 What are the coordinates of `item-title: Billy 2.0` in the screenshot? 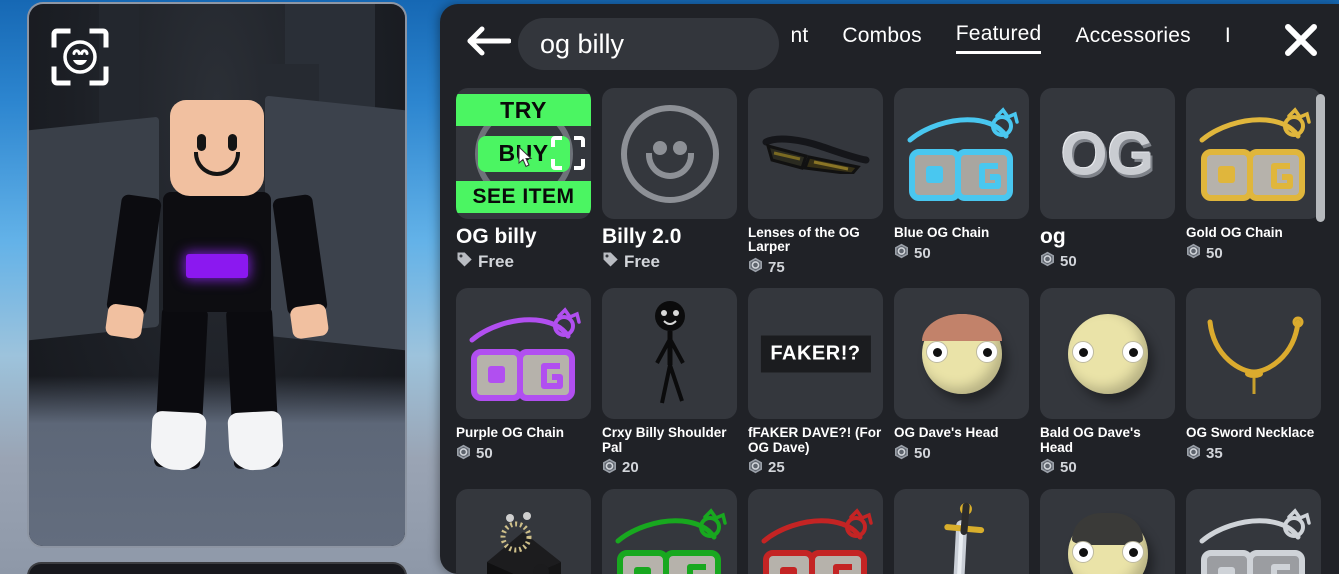 It's located at (642, 236).